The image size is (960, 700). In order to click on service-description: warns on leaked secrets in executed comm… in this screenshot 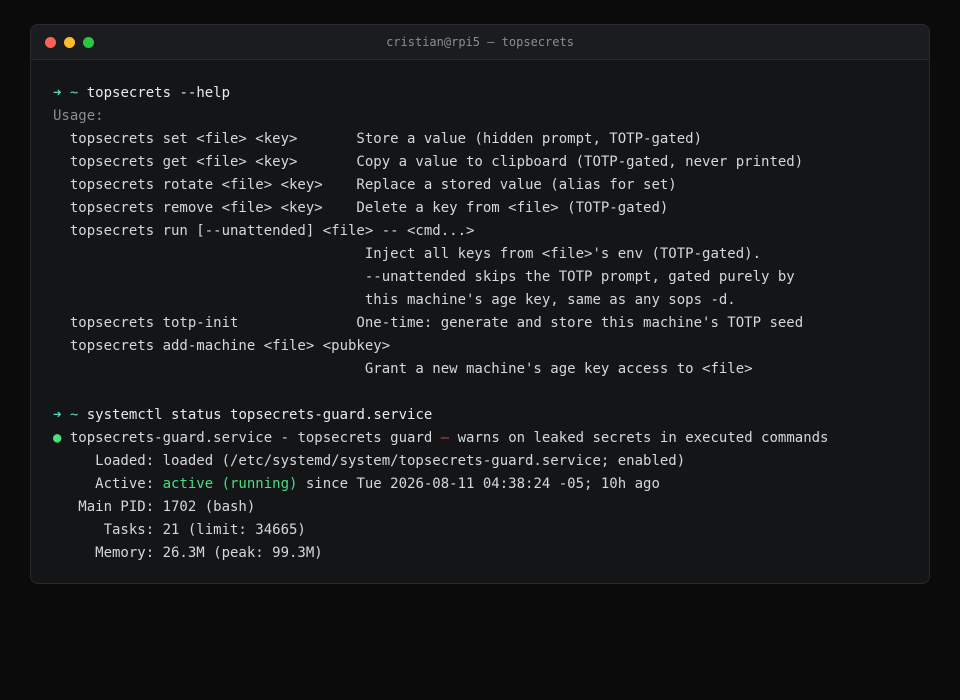, I will do `click(643, 438)`.